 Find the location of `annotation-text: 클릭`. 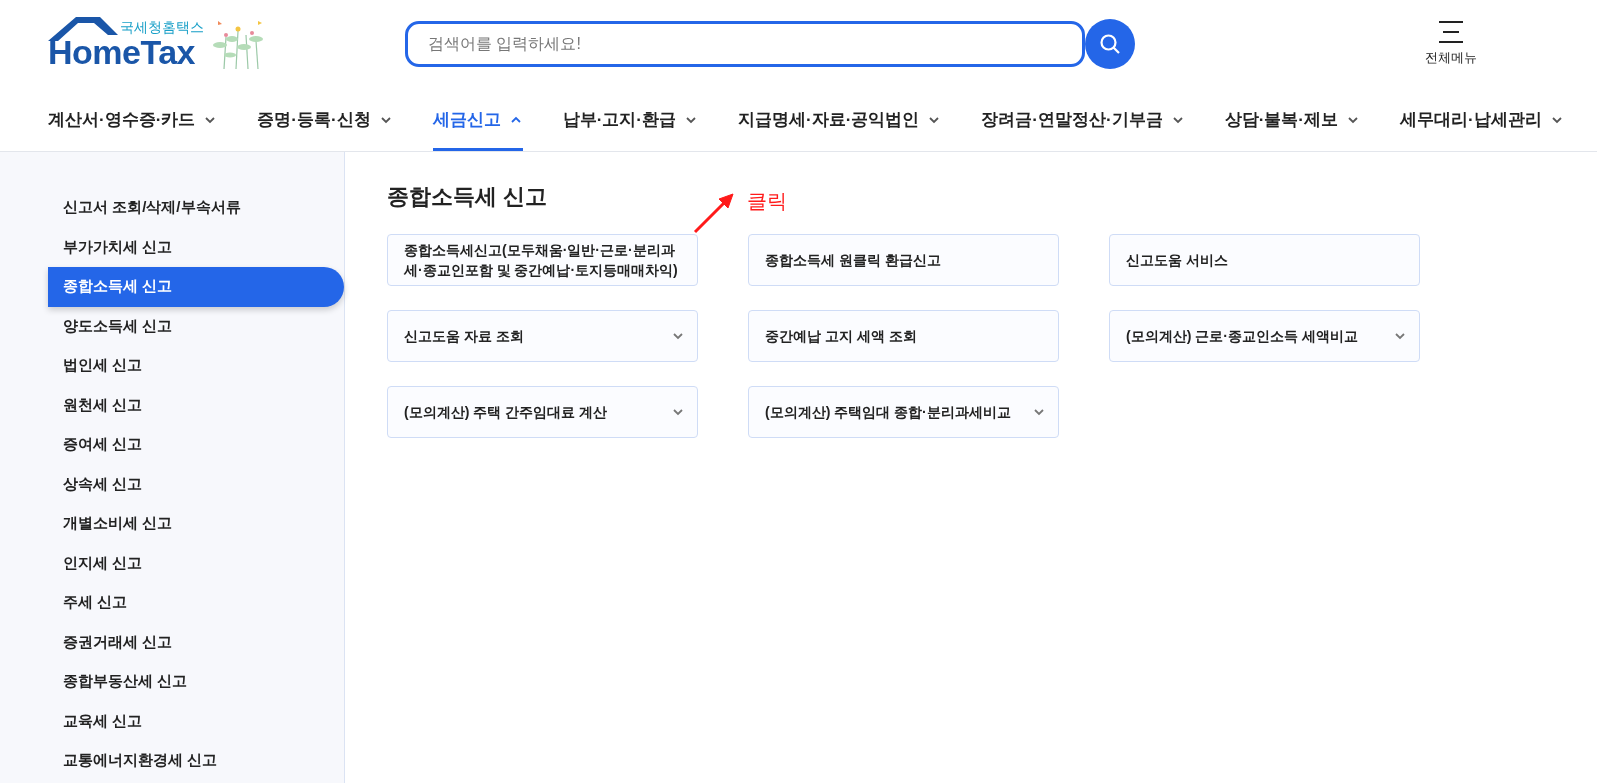

annotation-text: 클릭 is located at coordinates (767, 201).